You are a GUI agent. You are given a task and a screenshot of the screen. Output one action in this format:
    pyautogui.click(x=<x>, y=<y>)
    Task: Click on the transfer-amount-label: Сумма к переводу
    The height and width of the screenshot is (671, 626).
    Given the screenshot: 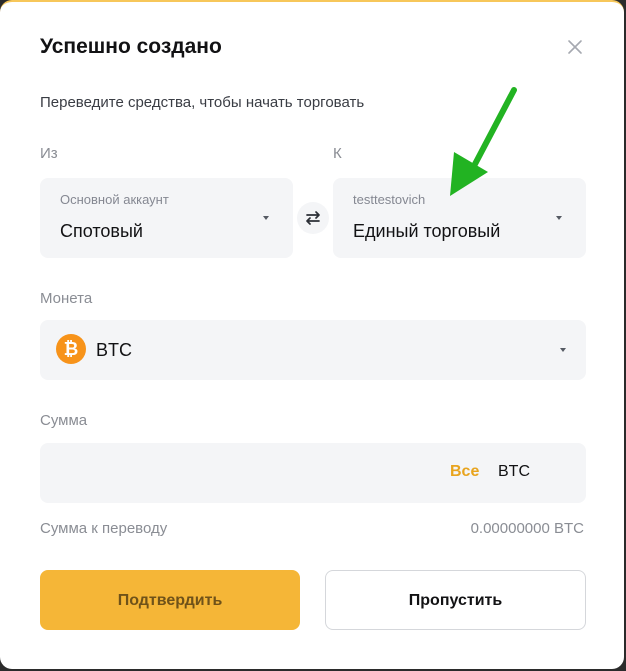 What is the action you would take?
    pyautogui.click(x=104, y=528)
    